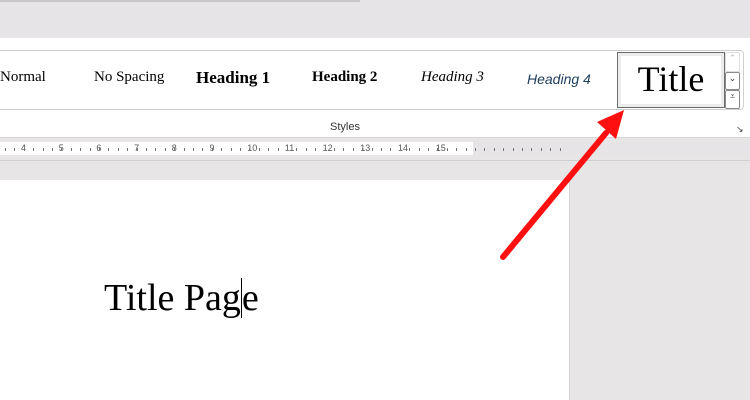  Describe the element at coordinates (562, 185) in the screenshot. I see `annotation-arrow-icon` at that location.